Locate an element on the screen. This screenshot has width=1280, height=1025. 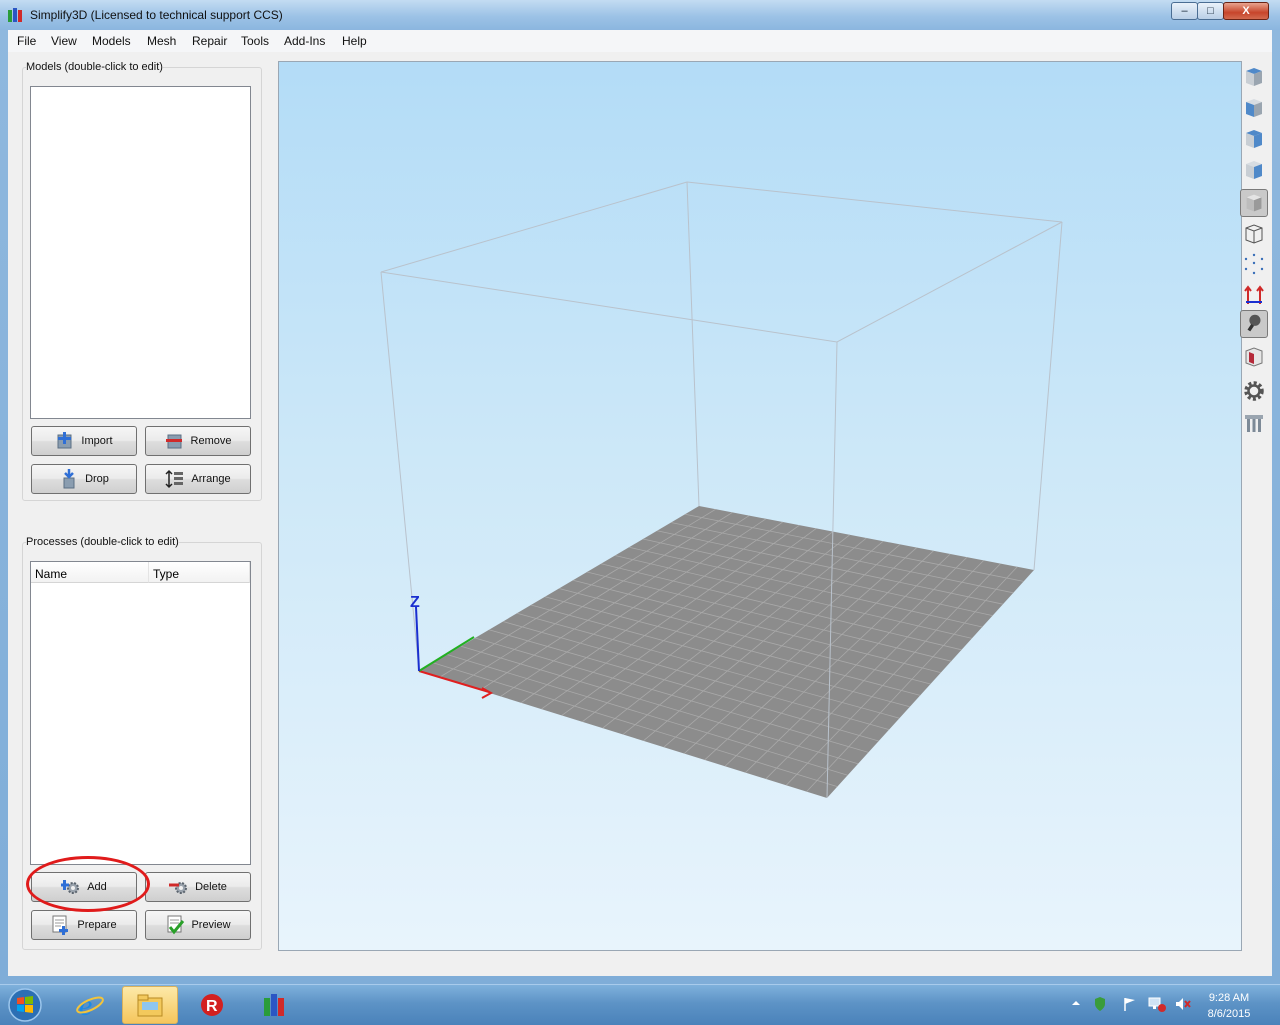
action-center-flag-icon is located at coordinates (1130, 1004).